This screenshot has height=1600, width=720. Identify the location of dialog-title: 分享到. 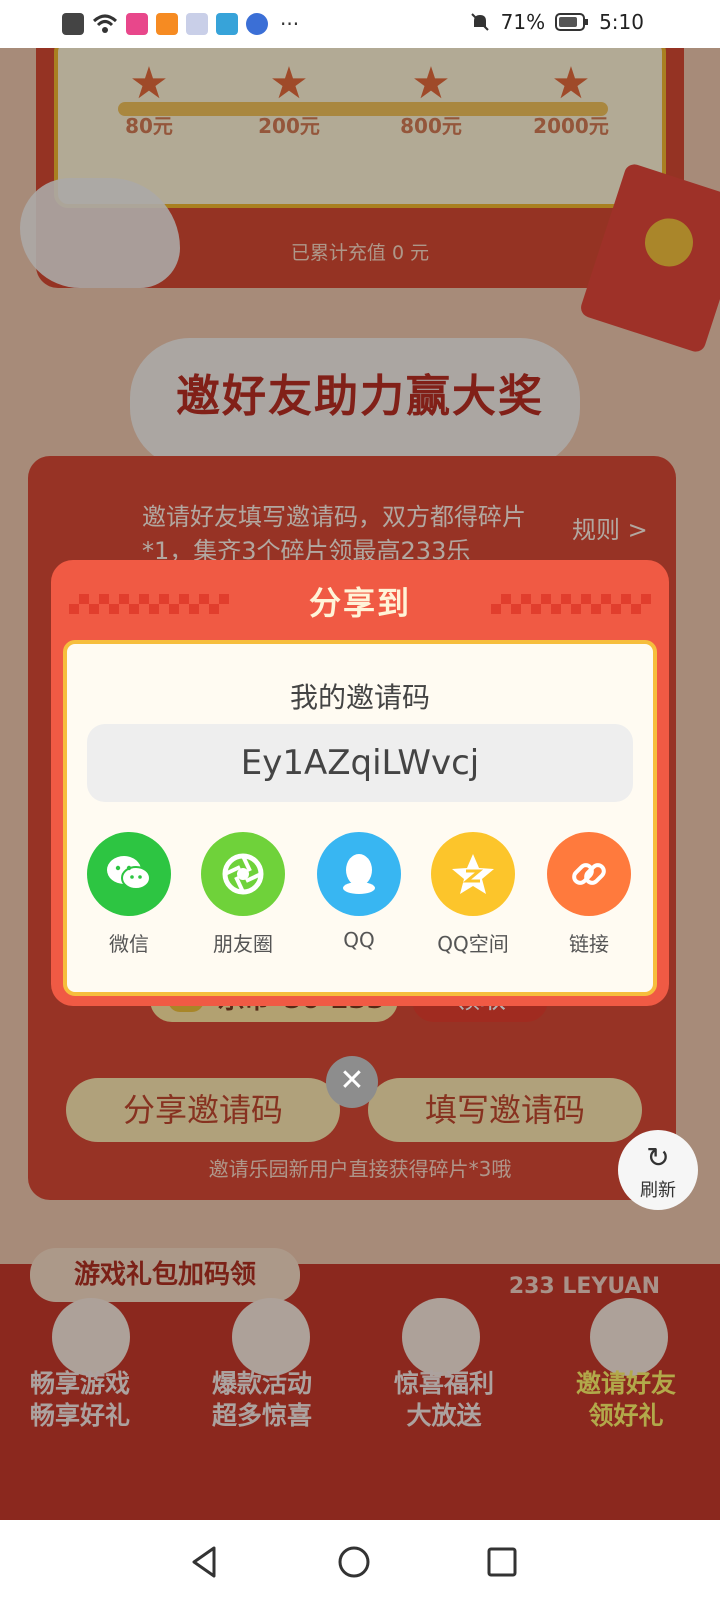
(359, 603).